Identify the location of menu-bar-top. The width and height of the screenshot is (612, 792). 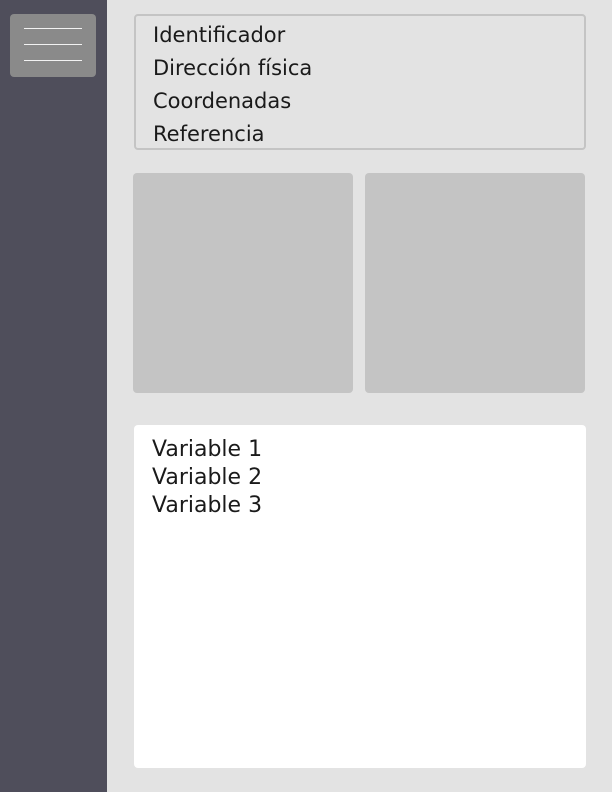
(53, 28).